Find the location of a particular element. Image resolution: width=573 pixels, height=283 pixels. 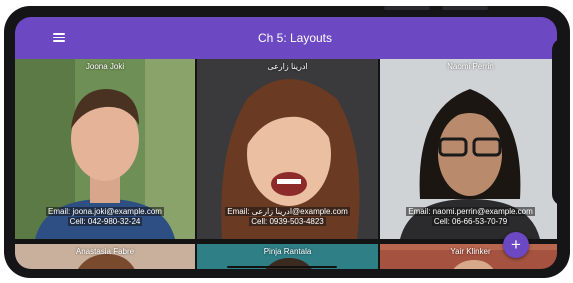

contact-name: ادرینا زارعی is located at coordinates (287, 66).